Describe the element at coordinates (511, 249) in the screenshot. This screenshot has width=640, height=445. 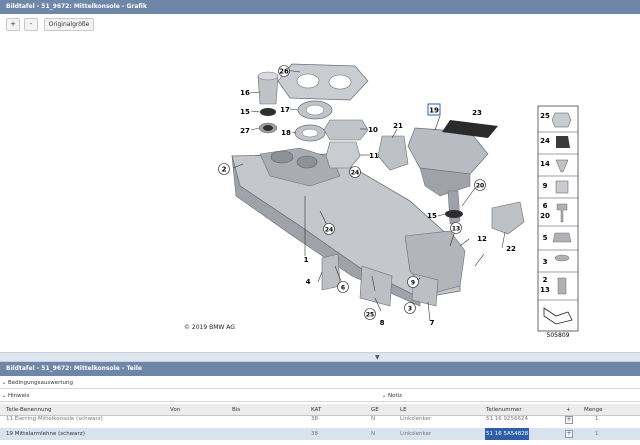
I see `callout-22-label: 22` at that location.